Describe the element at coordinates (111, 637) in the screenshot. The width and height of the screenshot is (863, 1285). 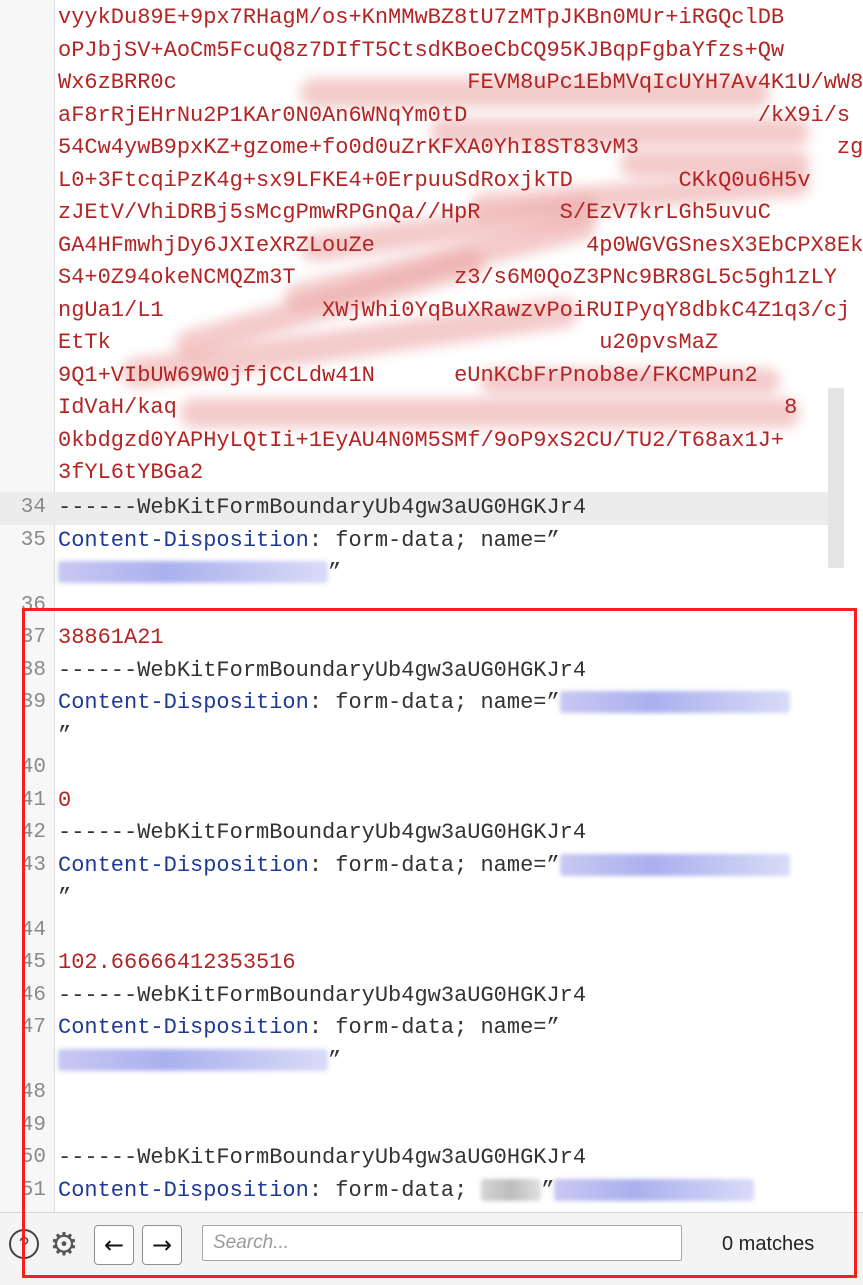
I see `field-value: 38861A21` at that location.